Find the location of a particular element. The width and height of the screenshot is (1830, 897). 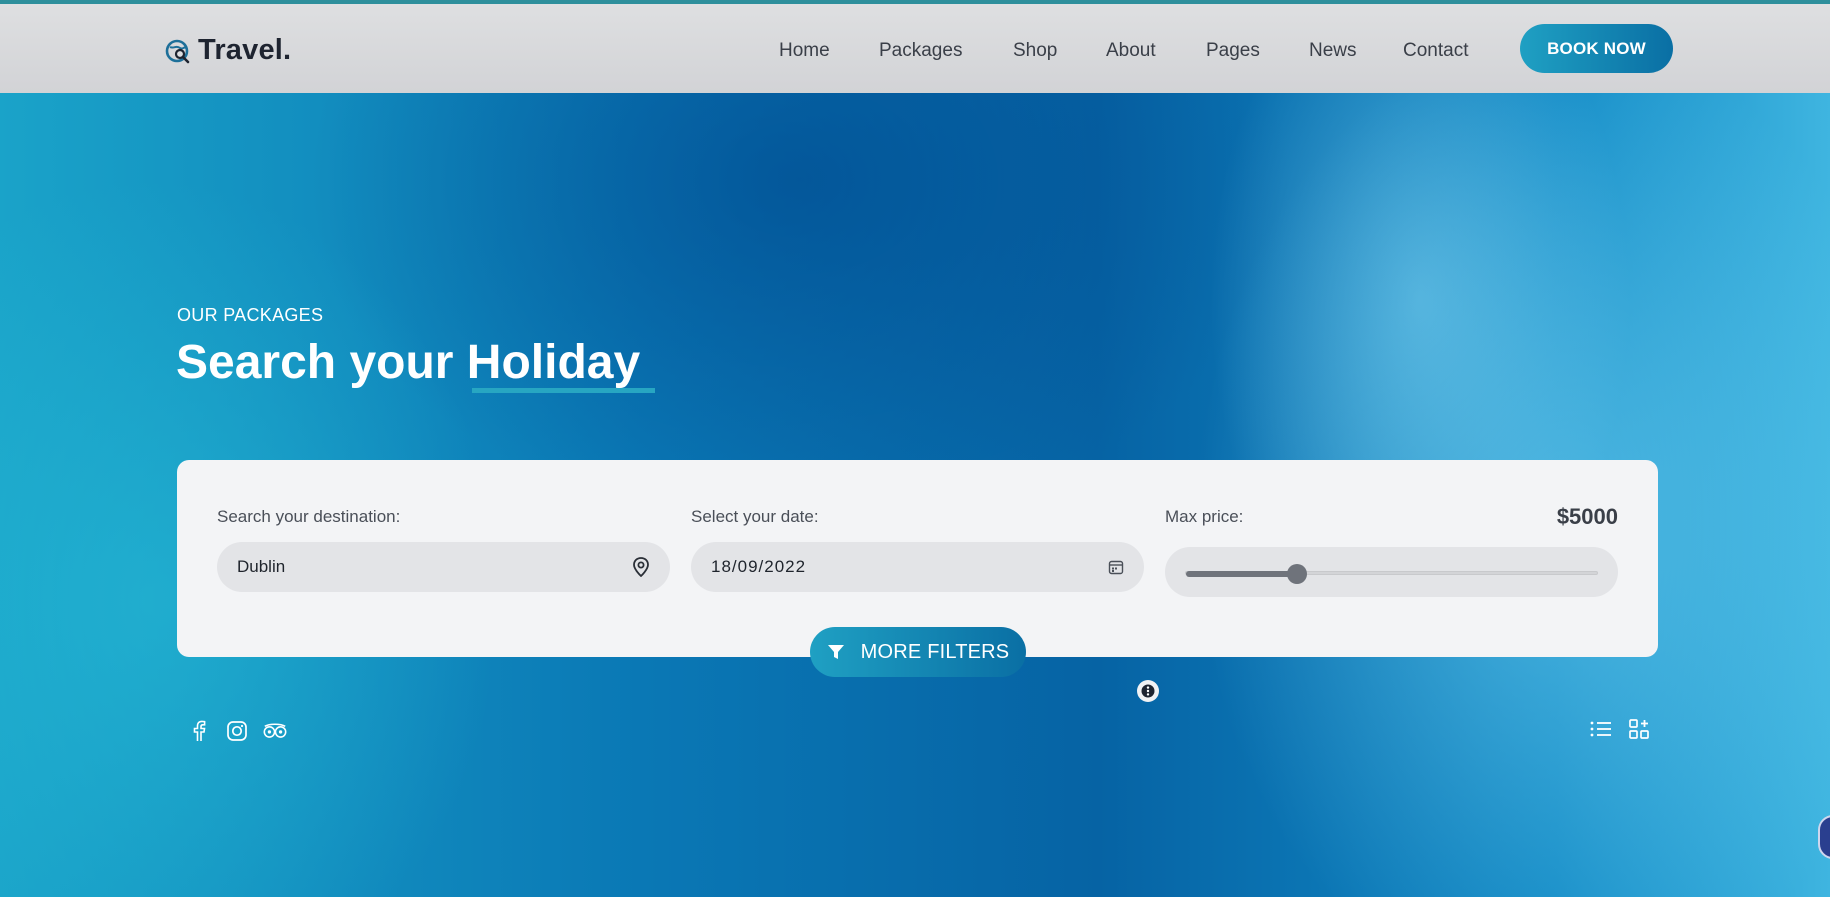

date-label: Select your date: is located at coordinates (755, 516).